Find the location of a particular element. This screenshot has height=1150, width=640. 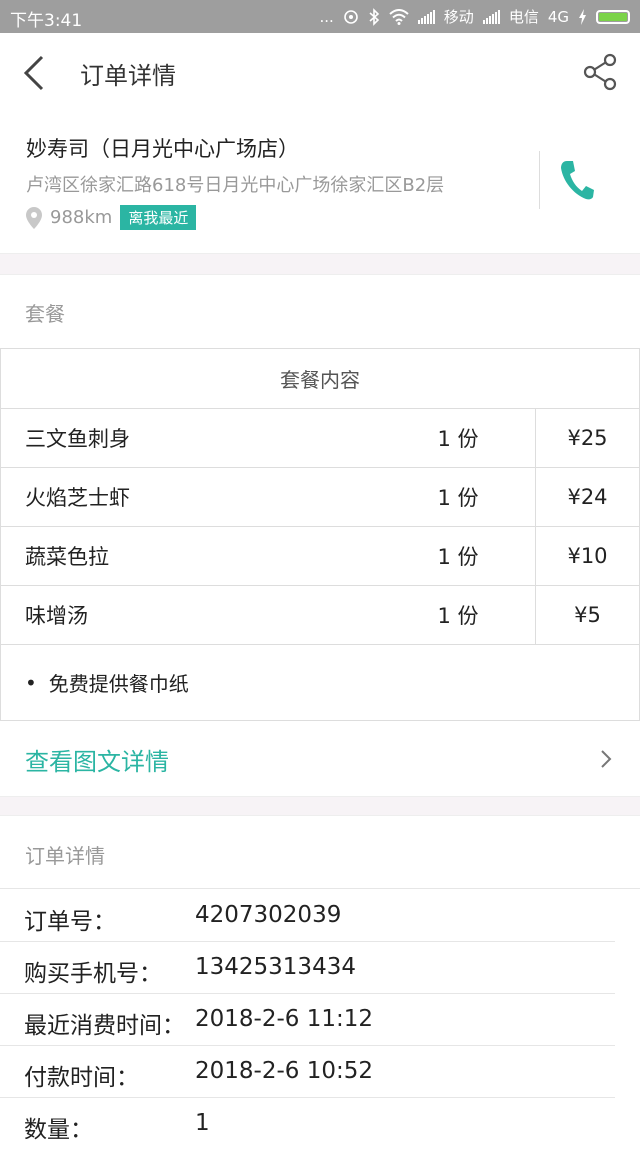

last-consume-time-row: 最近消费时间： 2018-2-6 11:12 is located at coordinates (307, 1020).